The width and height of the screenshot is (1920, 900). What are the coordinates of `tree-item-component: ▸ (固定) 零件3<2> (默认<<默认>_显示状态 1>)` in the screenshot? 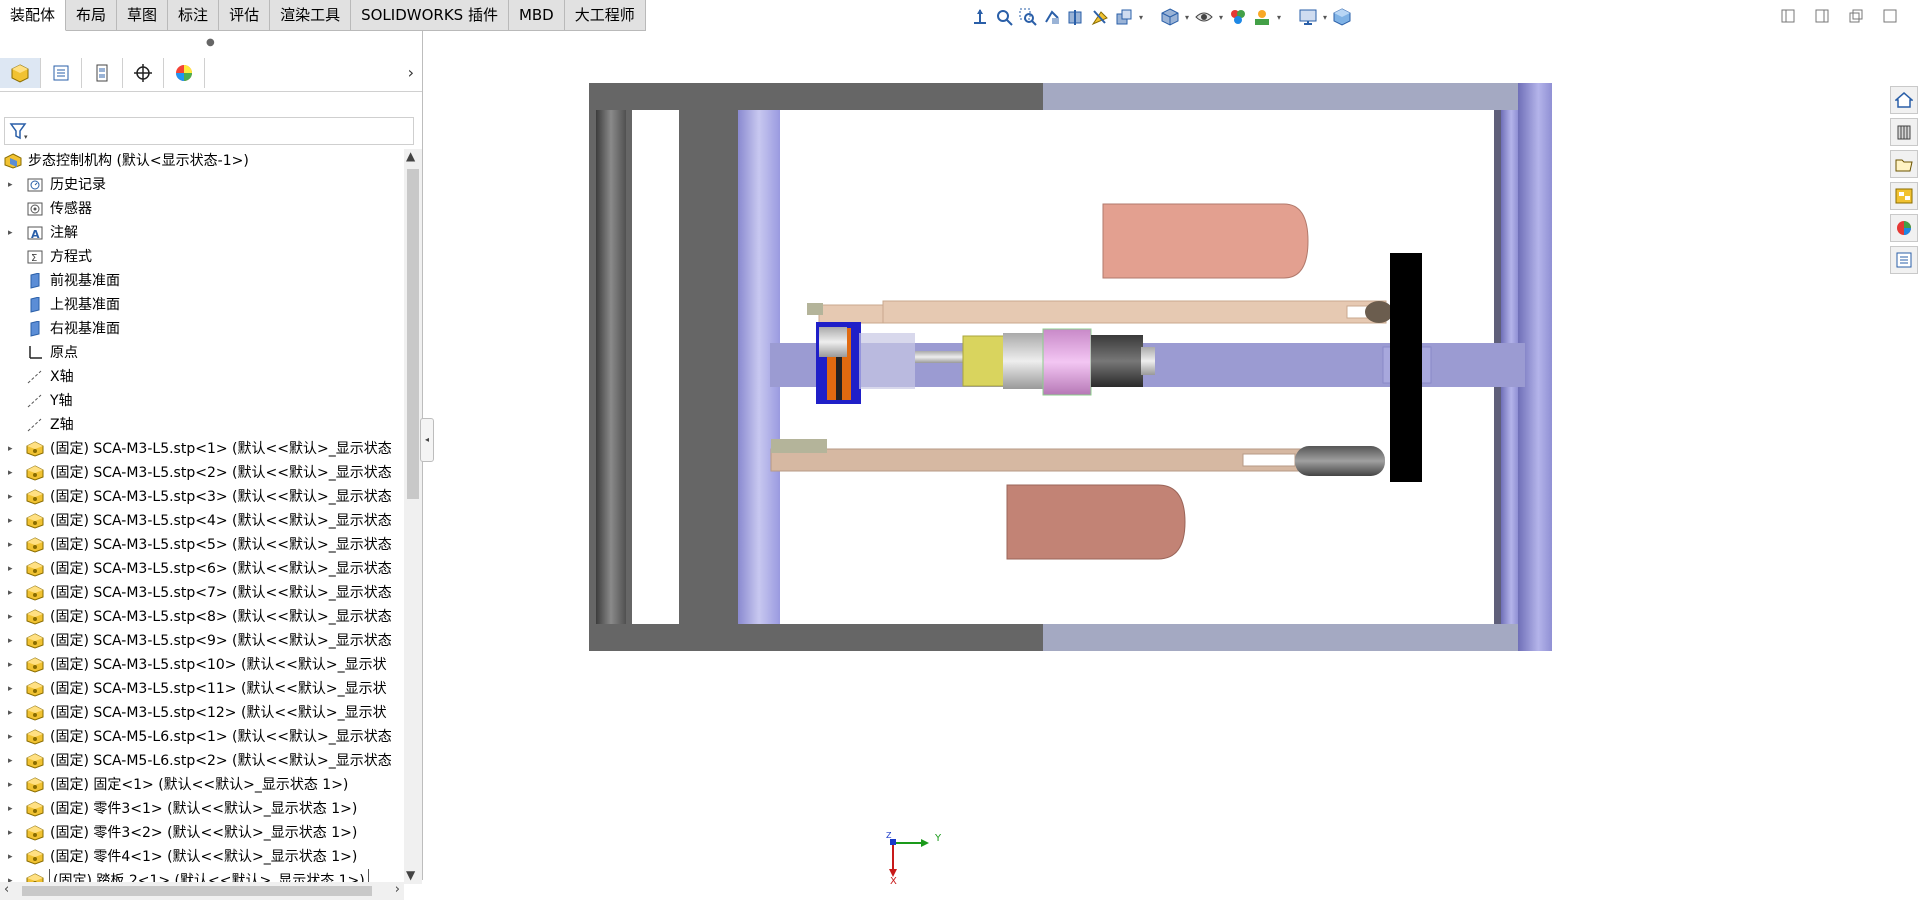 It's located at (202, 833).